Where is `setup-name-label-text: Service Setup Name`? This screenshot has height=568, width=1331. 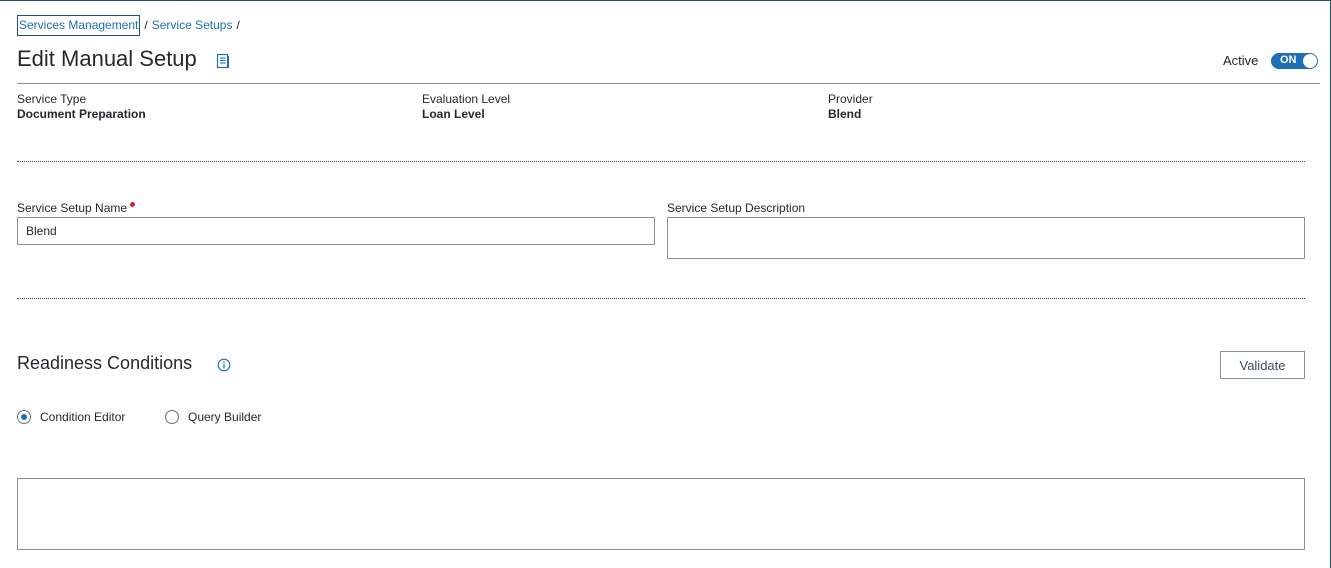 setup-name-label-text: Service Setup Name is located at coordinates (72, 208).